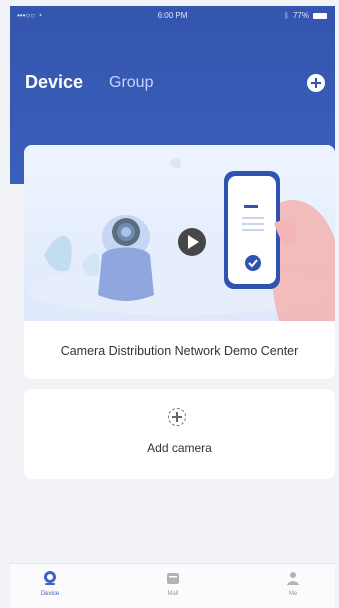  I want to click on add-camera-label: Add camera, so click(179, 448).